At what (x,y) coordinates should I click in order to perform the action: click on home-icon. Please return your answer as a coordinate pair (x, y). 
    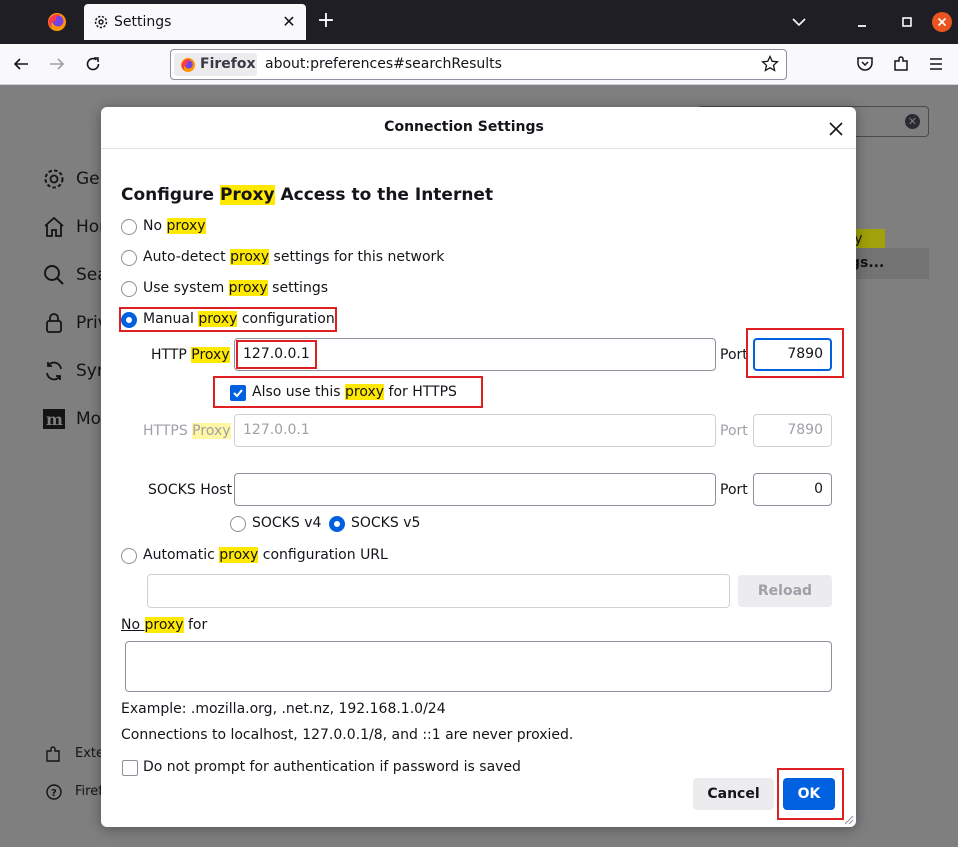
    Looking at the image, I should click on (54, 226).